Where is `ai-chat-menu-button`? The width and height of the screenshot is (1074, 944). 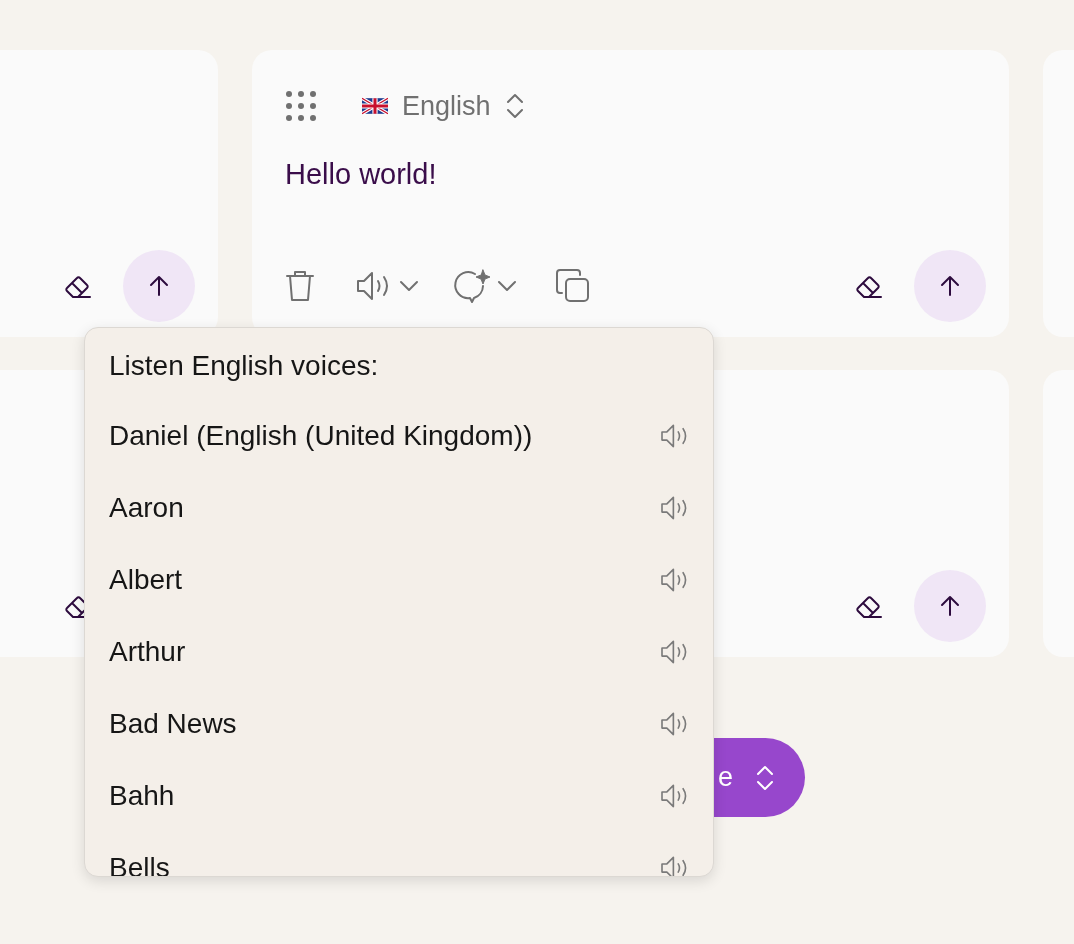 ai-chat-menu-button is located at coordinates (485, 286).